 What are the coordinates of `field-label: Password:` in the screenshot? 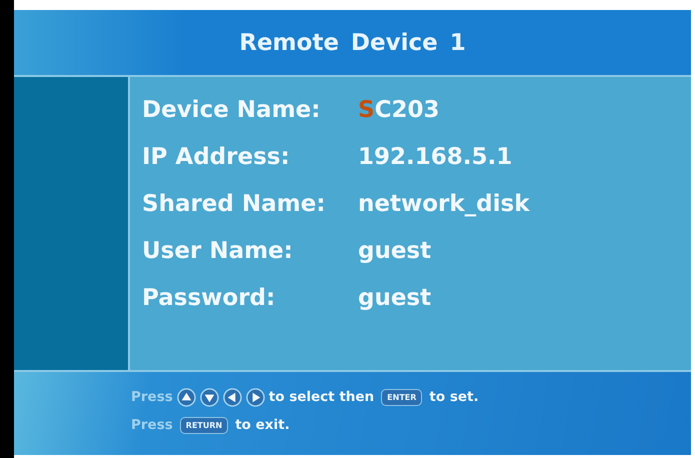 It's located at (209, 298).